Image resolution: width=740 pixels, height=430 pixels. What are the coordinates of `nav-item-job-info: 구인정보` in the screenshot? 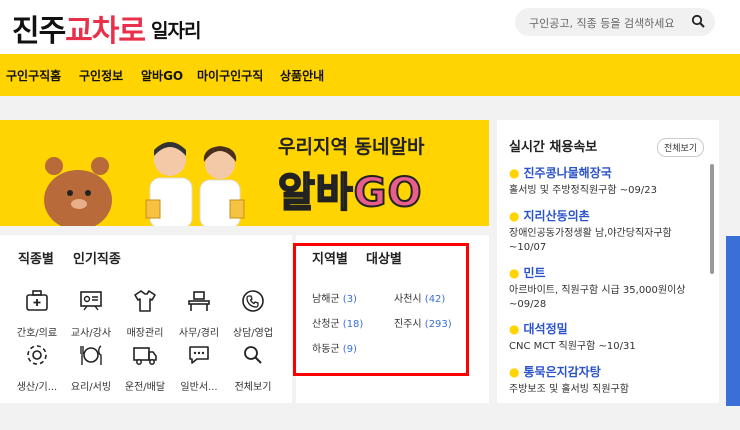 It's located at (101, 75).